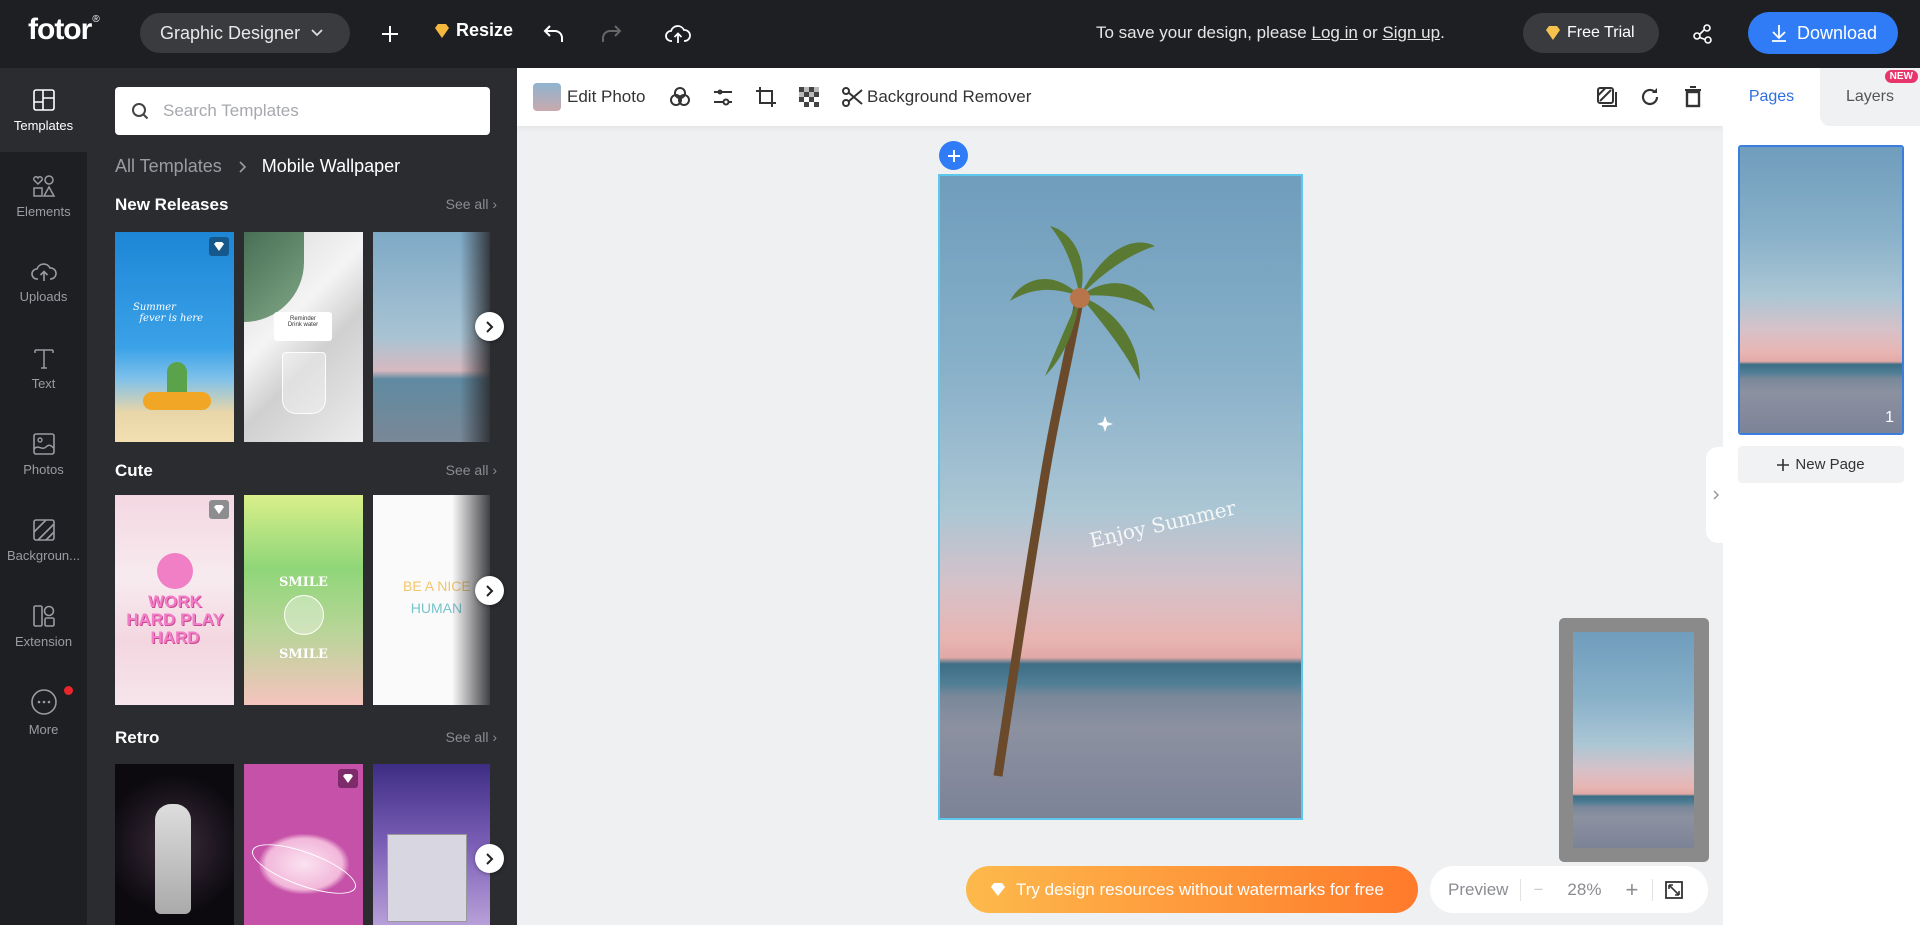 This screenshot has width=1920, height=925. I want to click on panel-tabs: Pages Layers NEW, so click(1821, 97).